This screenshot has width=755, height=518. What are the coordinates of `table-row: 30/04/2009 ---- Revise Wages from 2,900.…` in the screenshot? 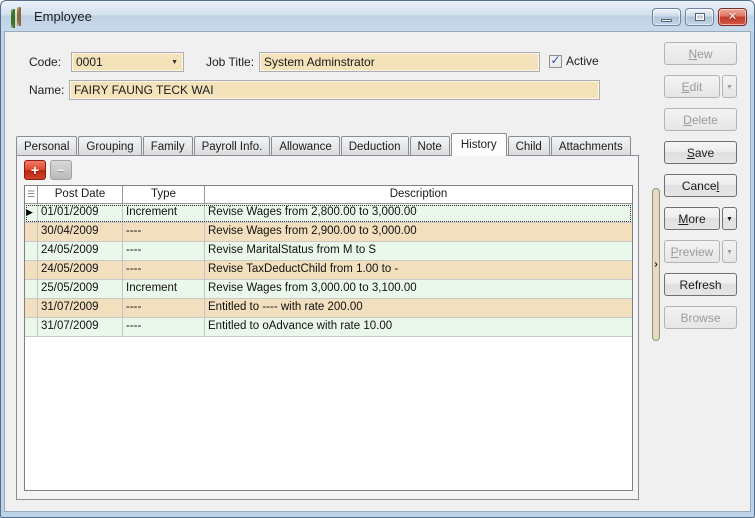 It's located at (328, 232).